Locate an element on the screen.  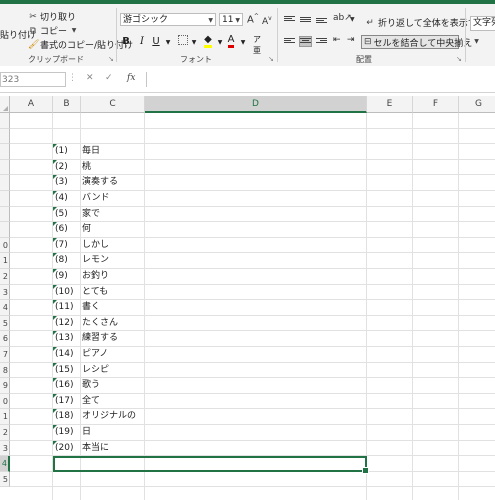
cell-word: 本当に is located at coordinates (95, 448).